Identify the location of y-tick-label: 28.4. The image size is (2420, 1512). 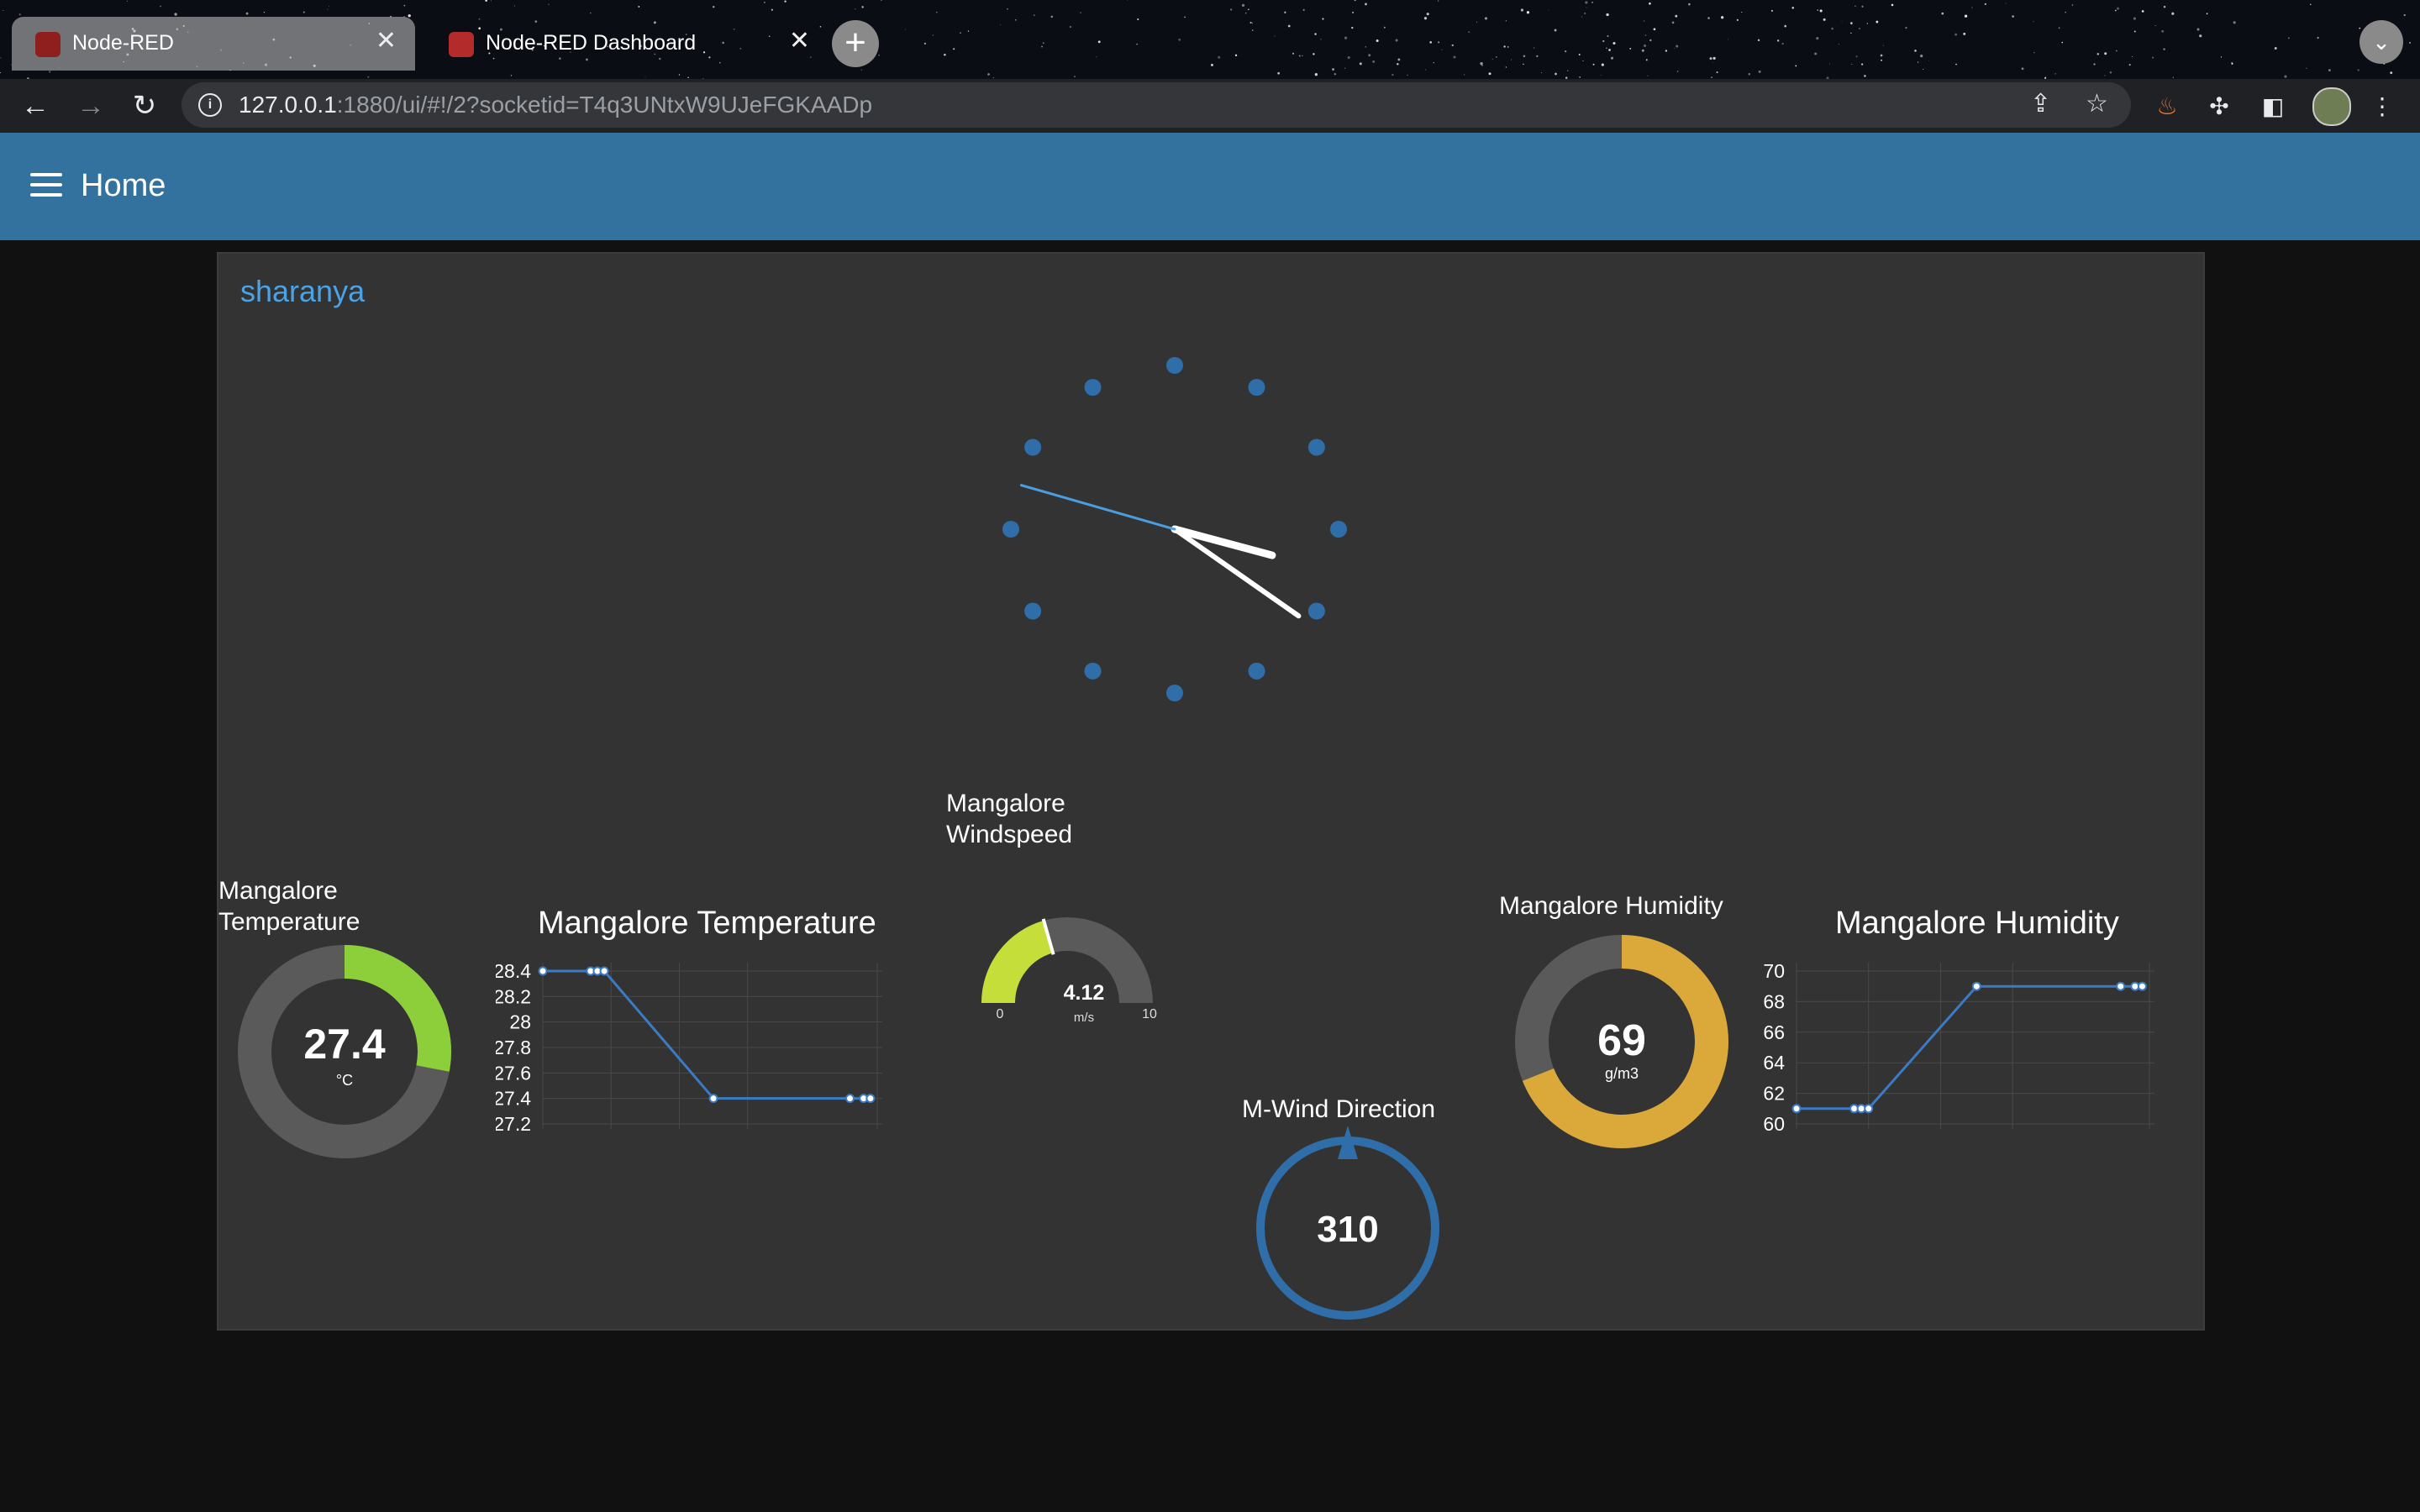
(513, 971).